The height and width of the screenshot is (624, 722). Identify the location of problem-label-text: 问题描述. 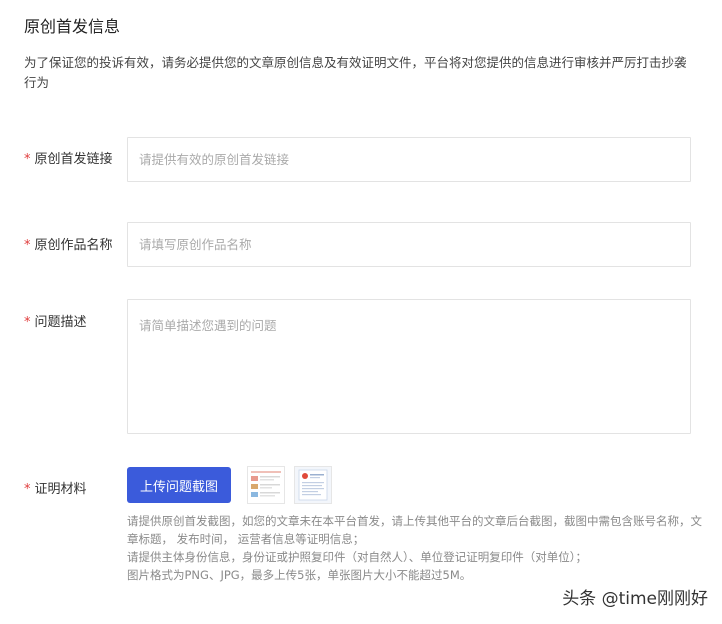
(60, 322).